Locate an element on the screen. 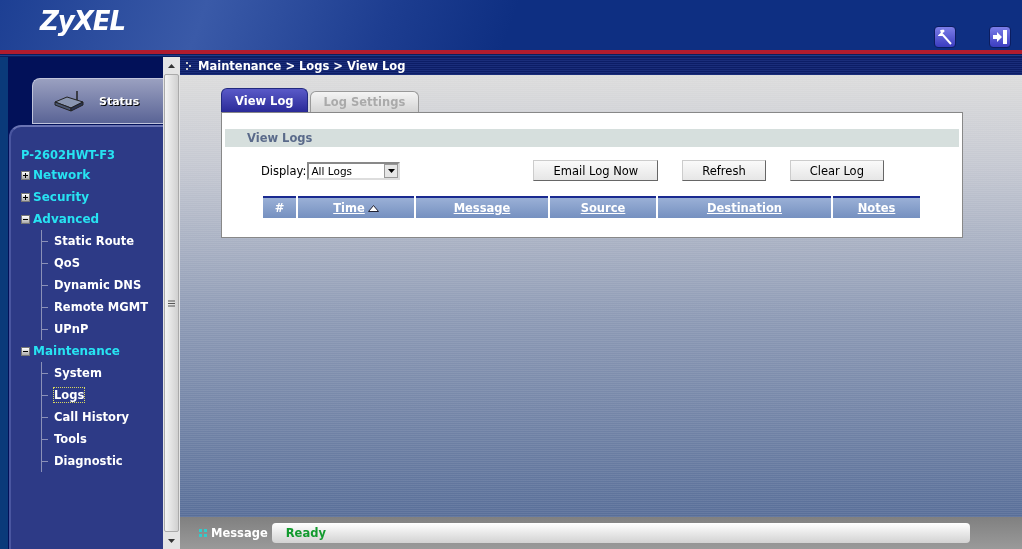 The width and height of the screenshot is (1022, 549). scrollbar is located at coordinates (171, 303).